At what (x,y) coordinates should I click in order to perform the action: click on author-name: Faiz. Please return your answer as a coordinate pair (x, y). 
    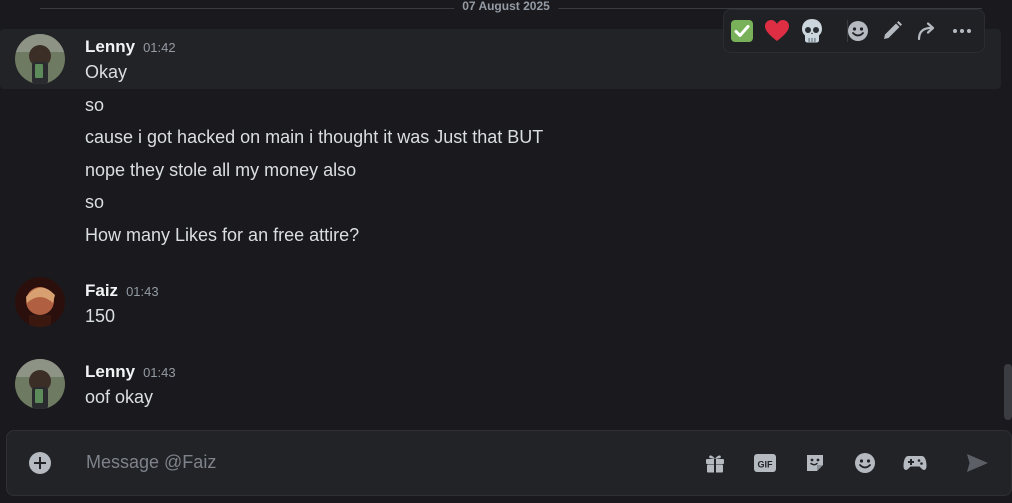
    Looking at the image, I should click on (101, 290).